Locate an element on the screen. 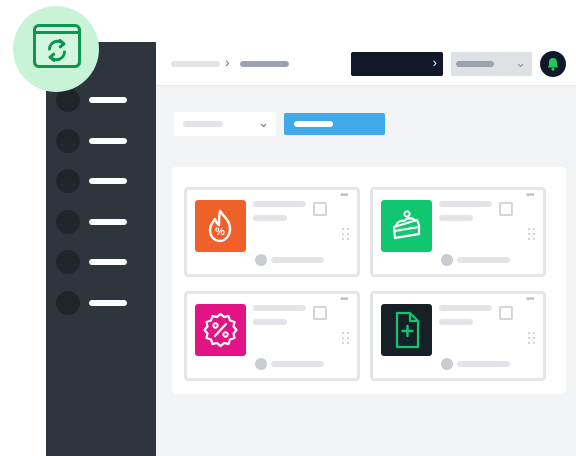 This screenshot has width=576, height=456. card-tile: % is located at coordinates (220, 226).